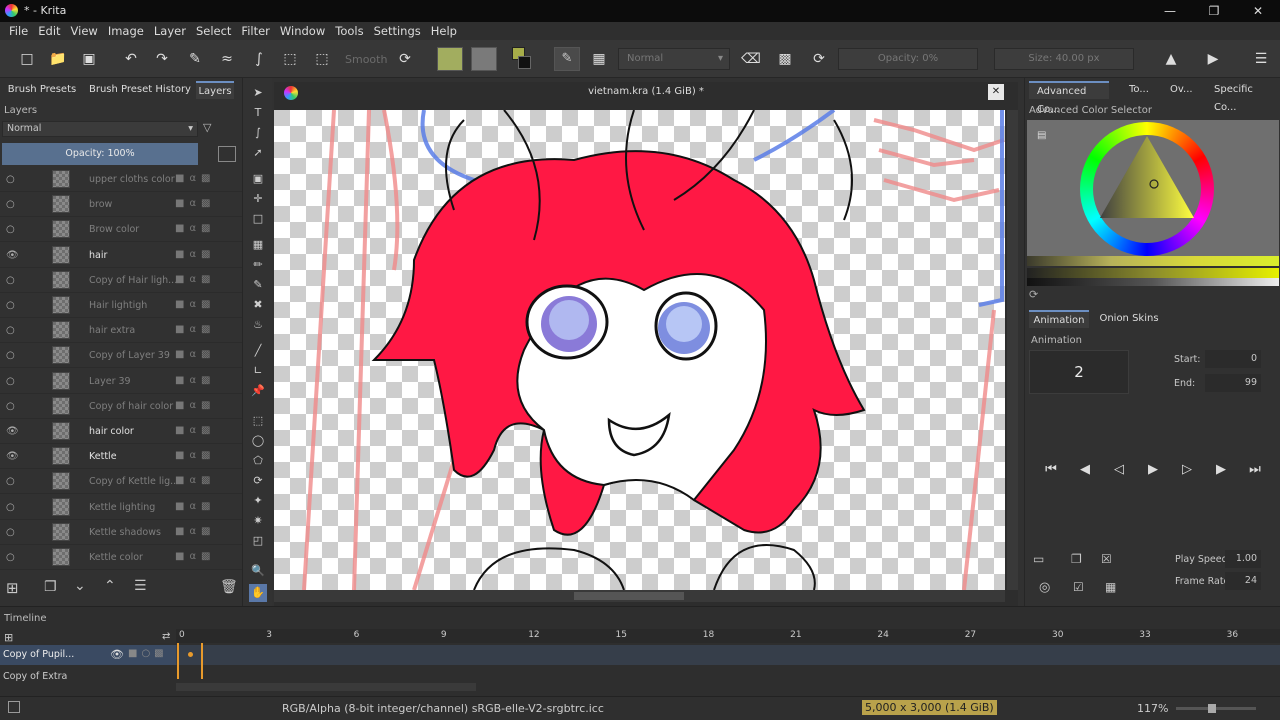 The height and width of the screenshot is (720, 1280). I want to click on menu-select: Select, so click(213, 30).